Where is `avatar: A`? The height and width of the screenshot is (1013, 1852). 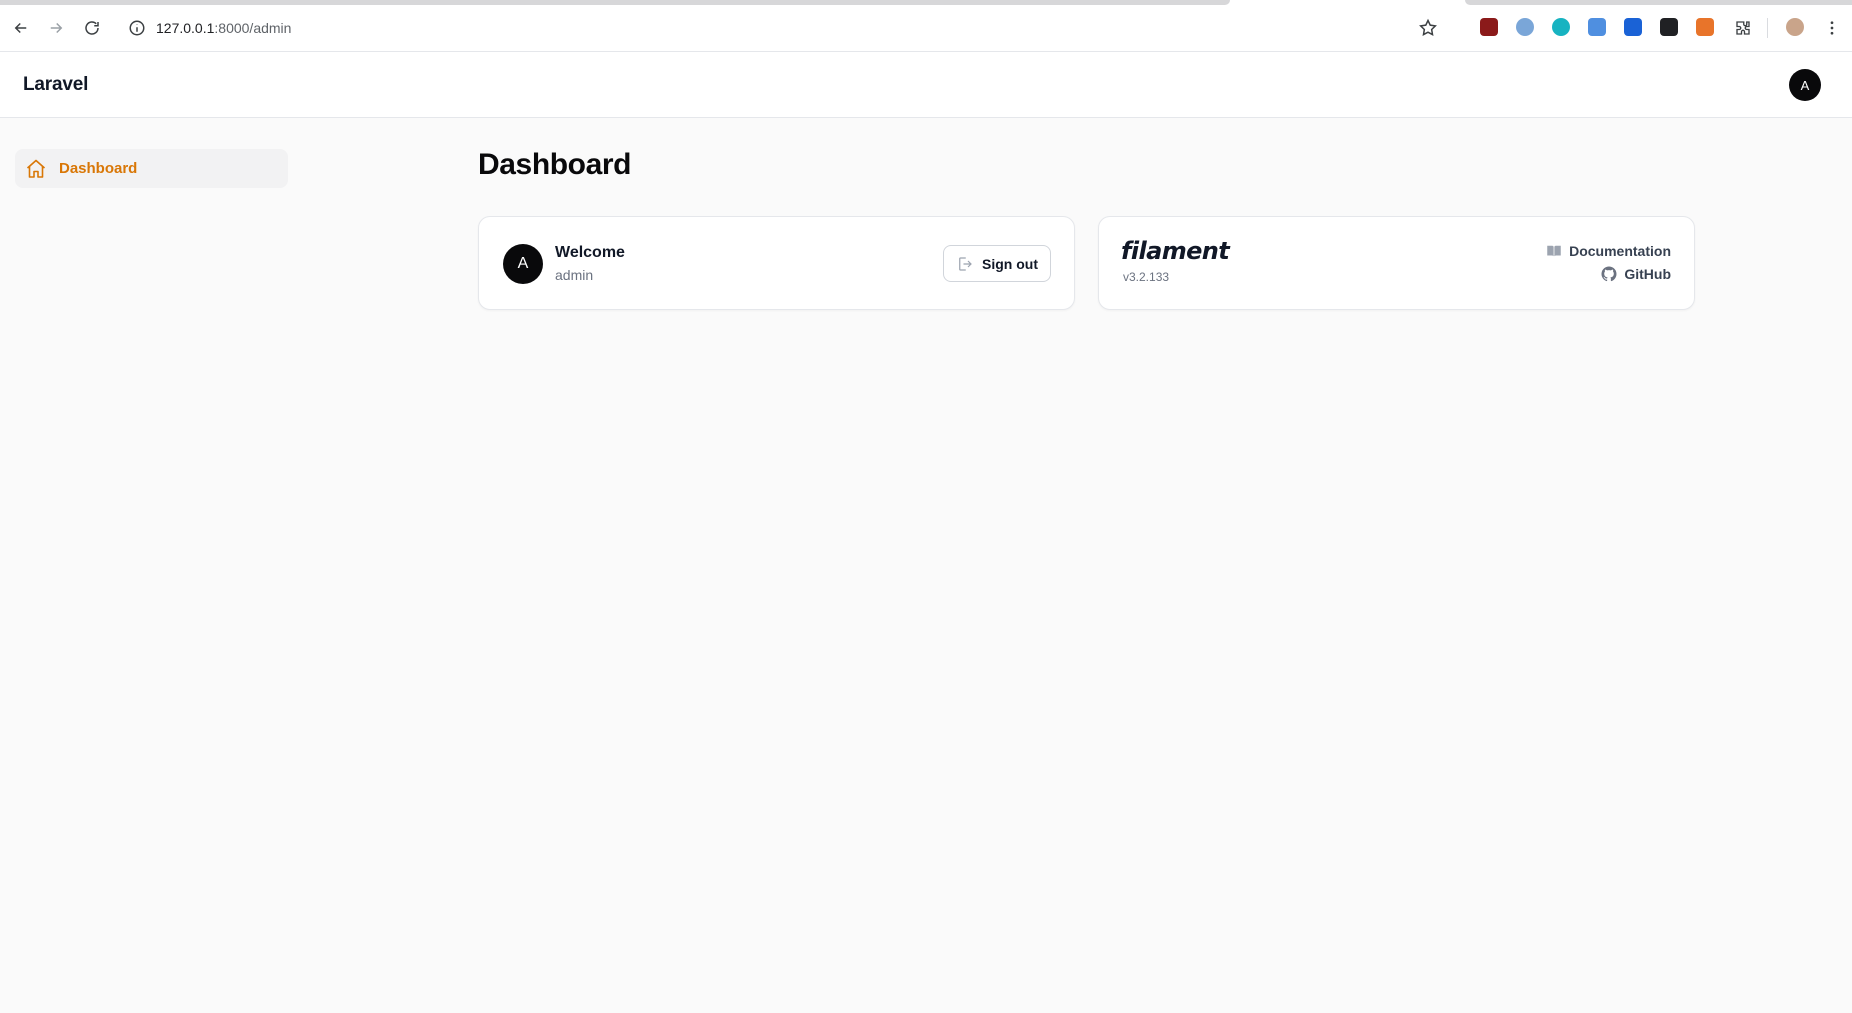
avatar: A is located at coordinates (523, 264).